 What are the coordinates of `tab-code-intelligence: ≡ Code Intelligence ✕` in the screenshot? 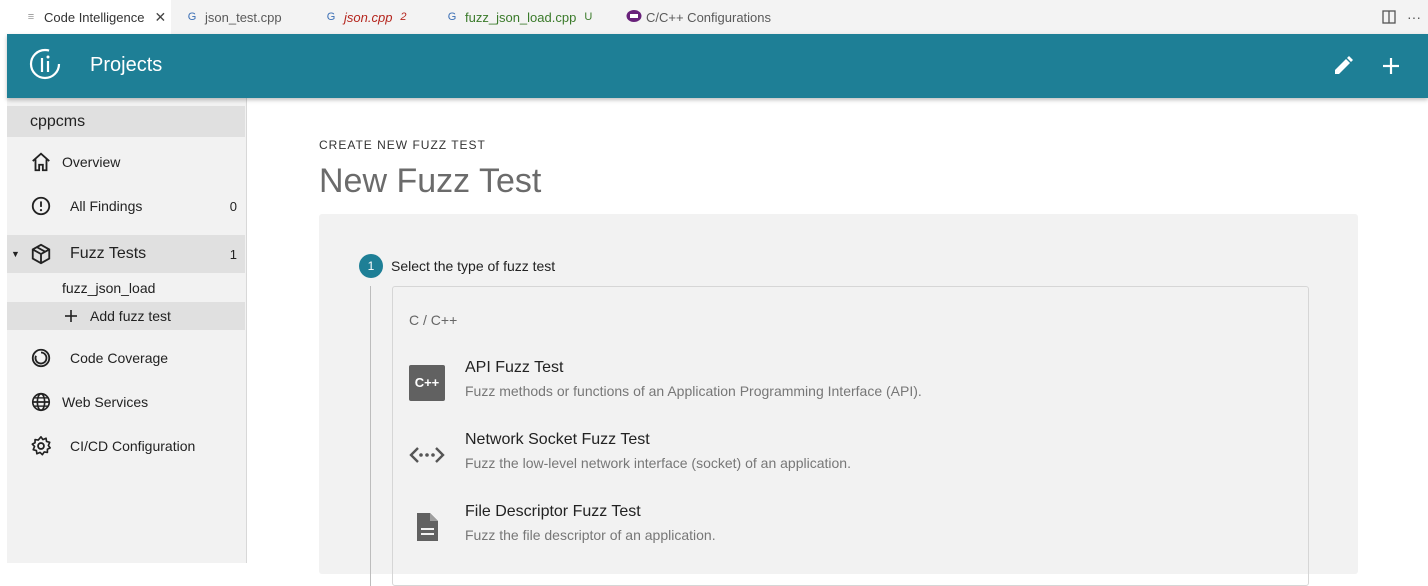 It's located at (85, 17).